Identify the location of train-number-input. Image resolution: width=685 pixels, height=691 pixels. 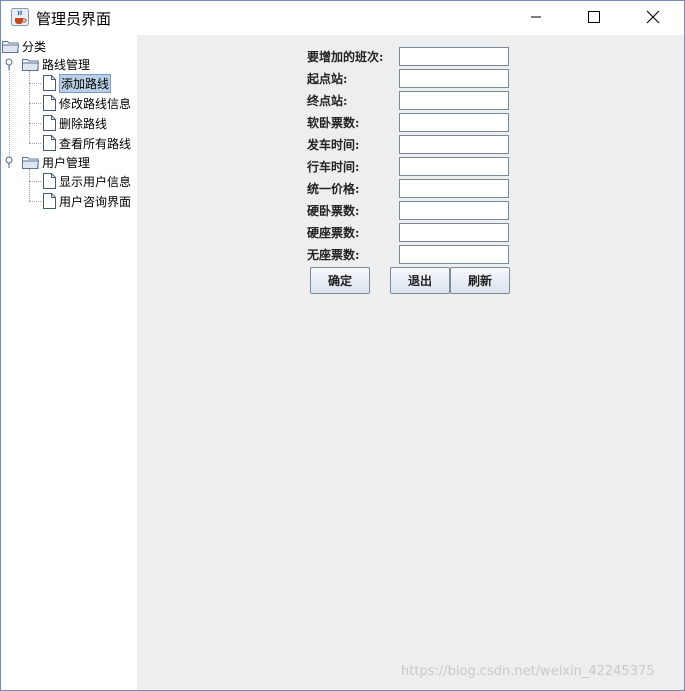
(454, 56).